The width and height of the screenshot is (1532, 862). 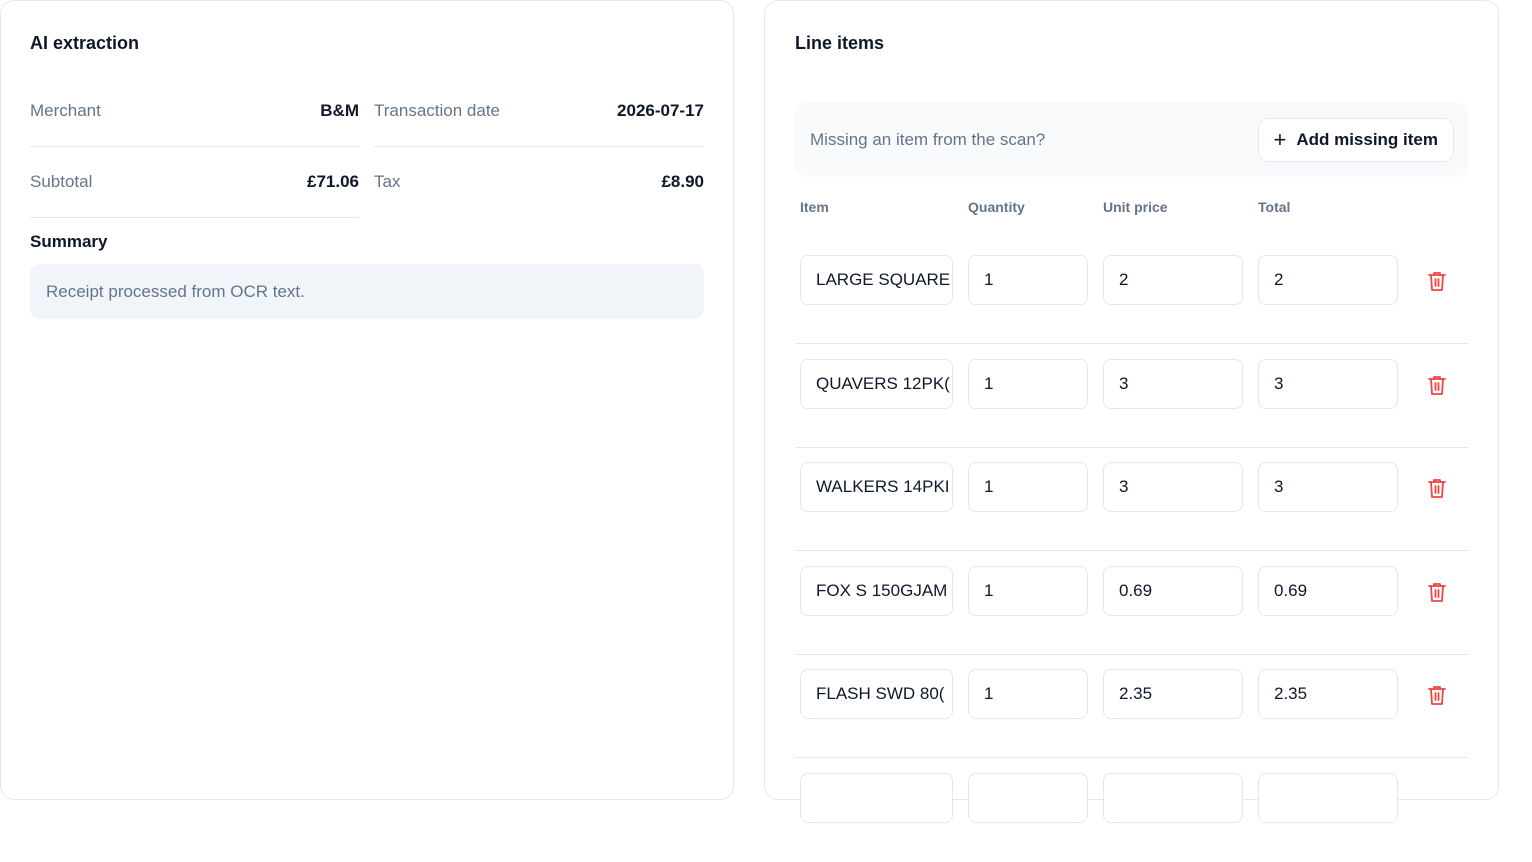 What do you see at coordinates (1328, 694) in the screenshot?
I see `total-input: 2.35` at bounding box center [1328, 694].